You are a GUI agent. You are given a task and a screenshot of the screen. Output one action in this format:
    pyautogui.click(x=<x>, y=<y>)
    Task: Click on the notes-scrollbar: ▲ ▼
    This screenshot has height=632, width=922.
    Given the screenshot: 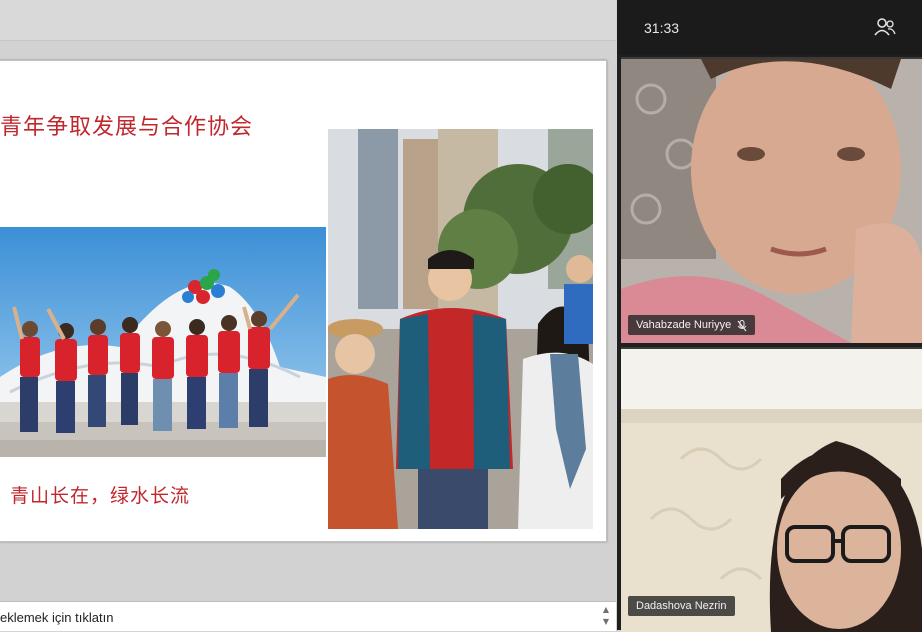 What is the action you would take?
    pyautogui.click(x=606, y=616)
    